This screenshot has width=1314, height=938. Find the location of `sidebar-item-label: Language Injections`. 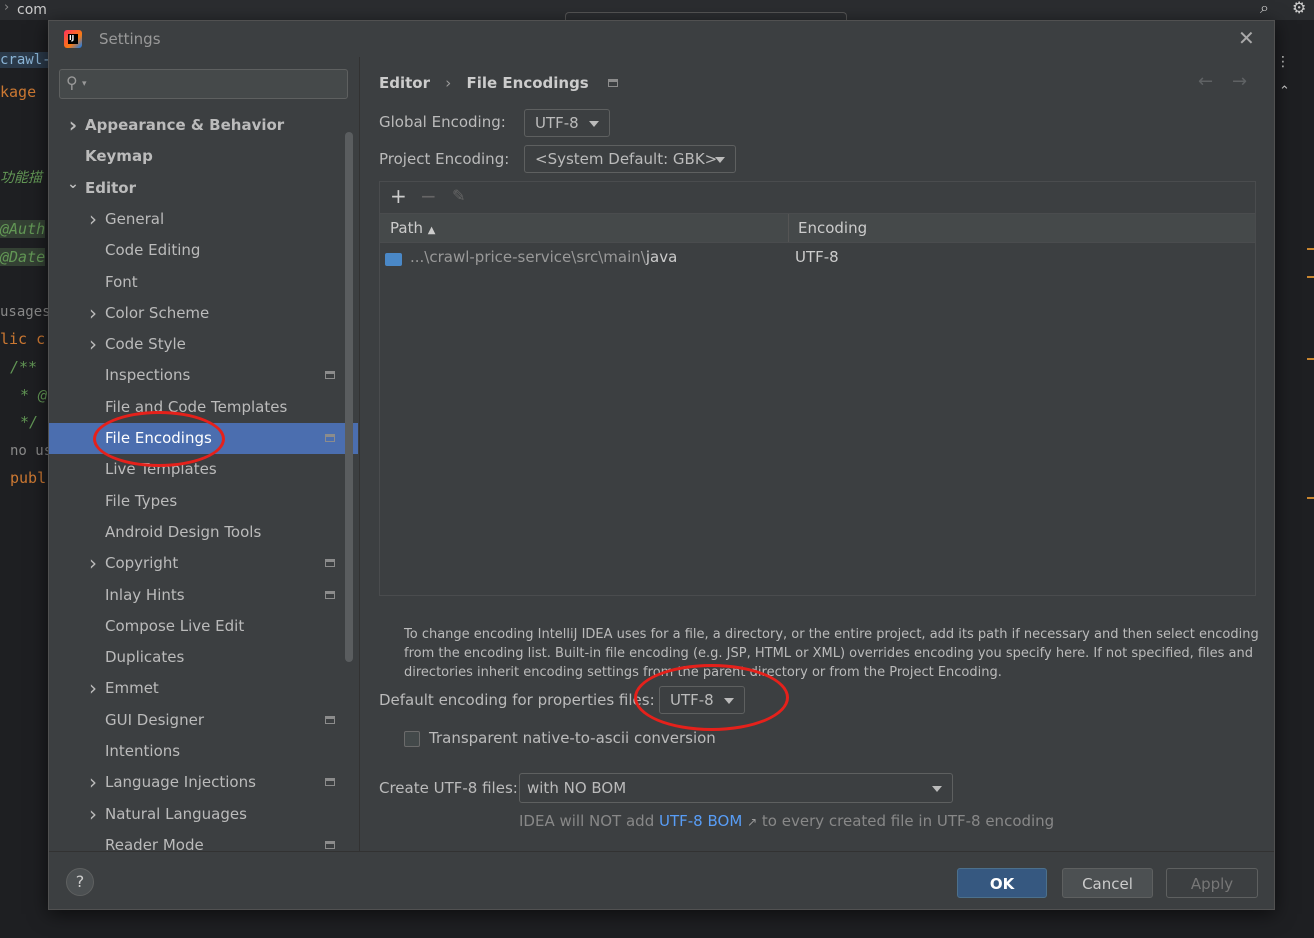

sidebar-item-label: Language Injections is located at coordinates (180, 782).